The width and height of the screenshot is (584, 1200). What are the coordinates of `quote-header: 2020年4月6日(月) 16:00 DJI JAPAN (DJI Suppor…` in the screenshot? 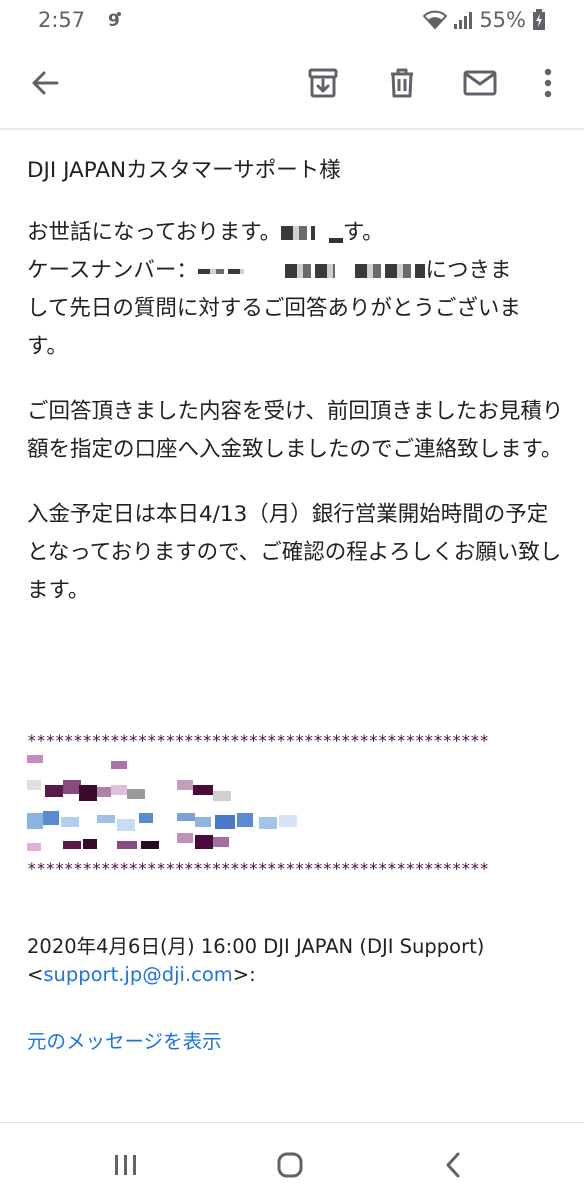 It's located at (297, 961).